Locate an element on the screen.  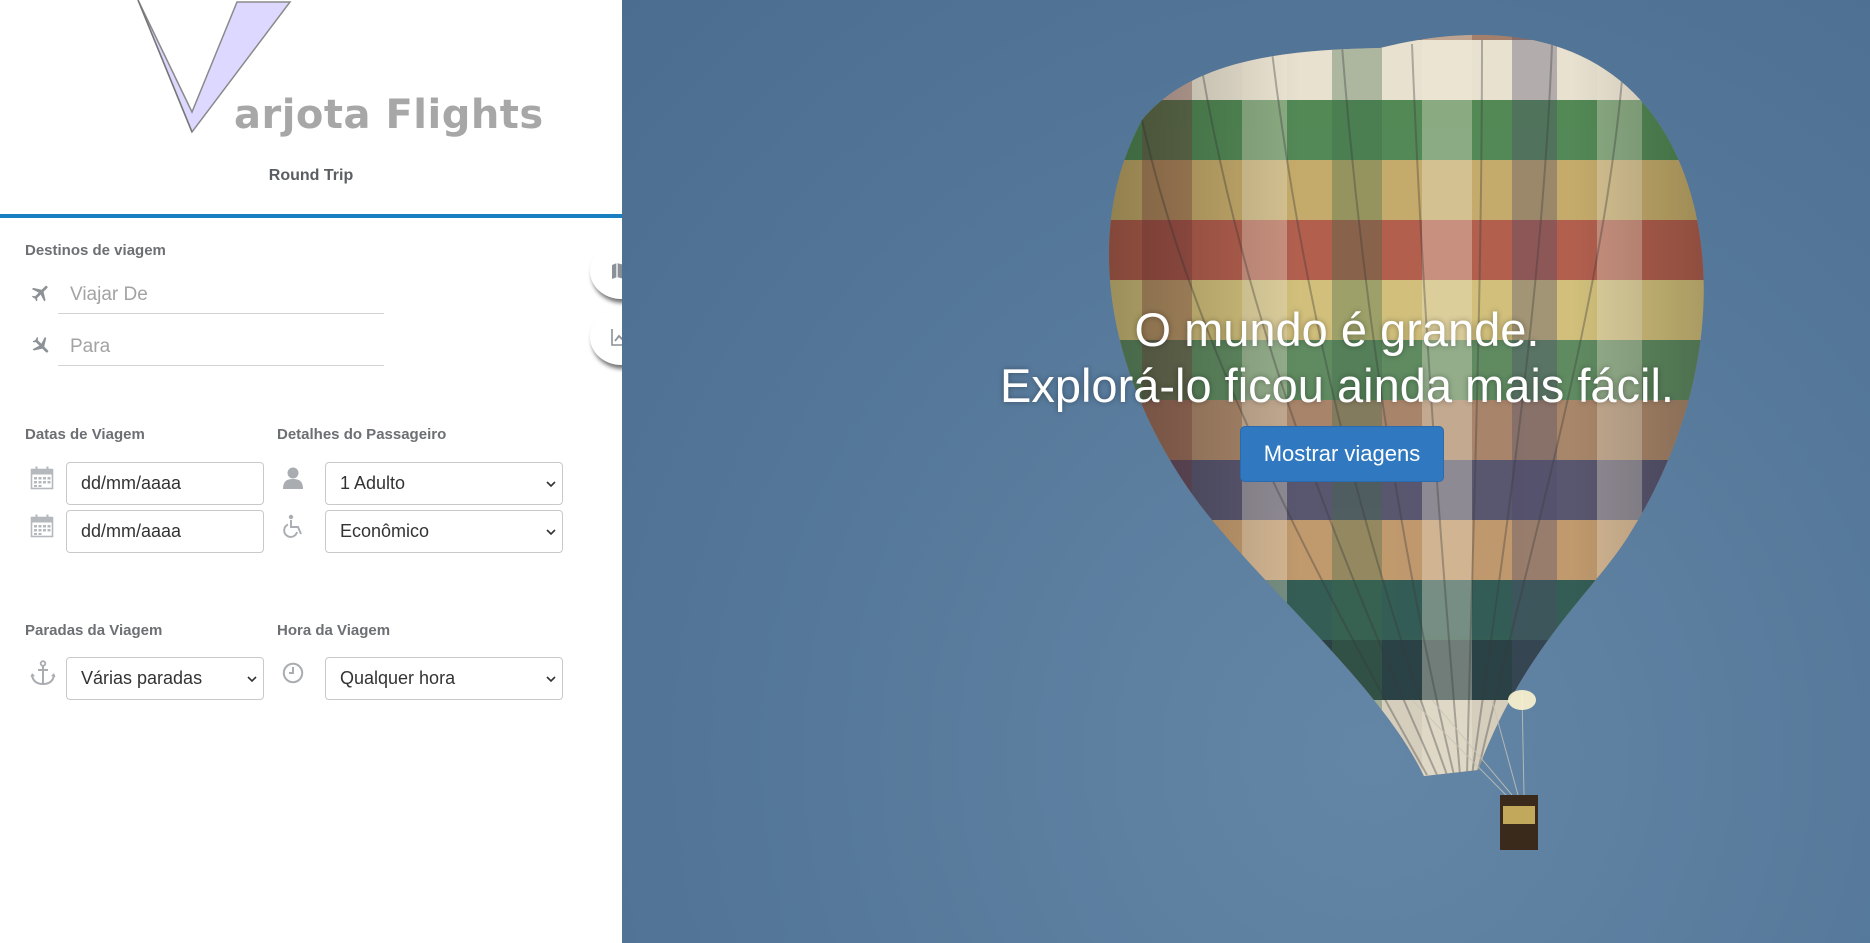
user-icon is located at coordinates (293, 478).